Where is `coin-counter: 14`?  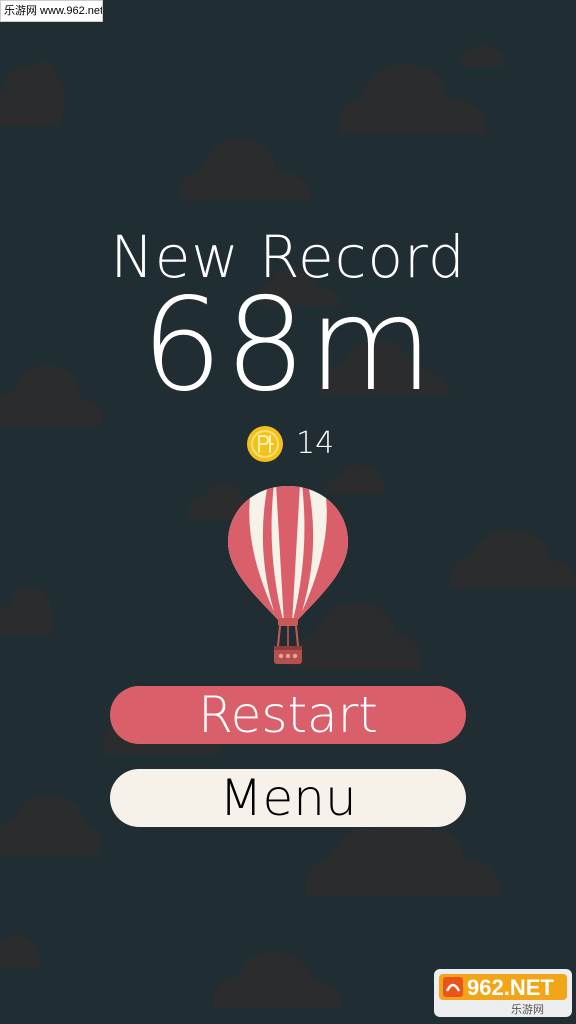
coin-counter: 14 is located at coordinates (290, 444).